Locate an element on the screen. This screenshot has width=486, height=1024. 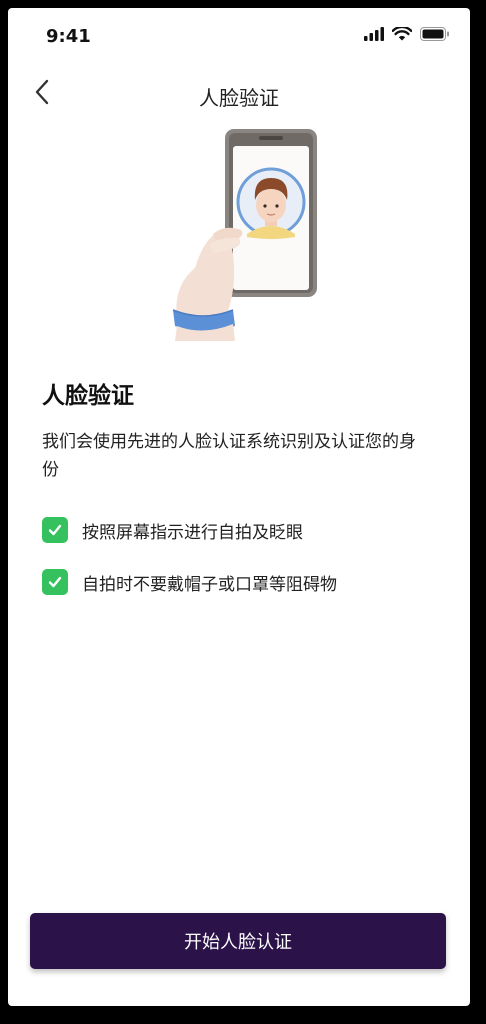
status-time: 9:41 is located at coordinates (68, 36).